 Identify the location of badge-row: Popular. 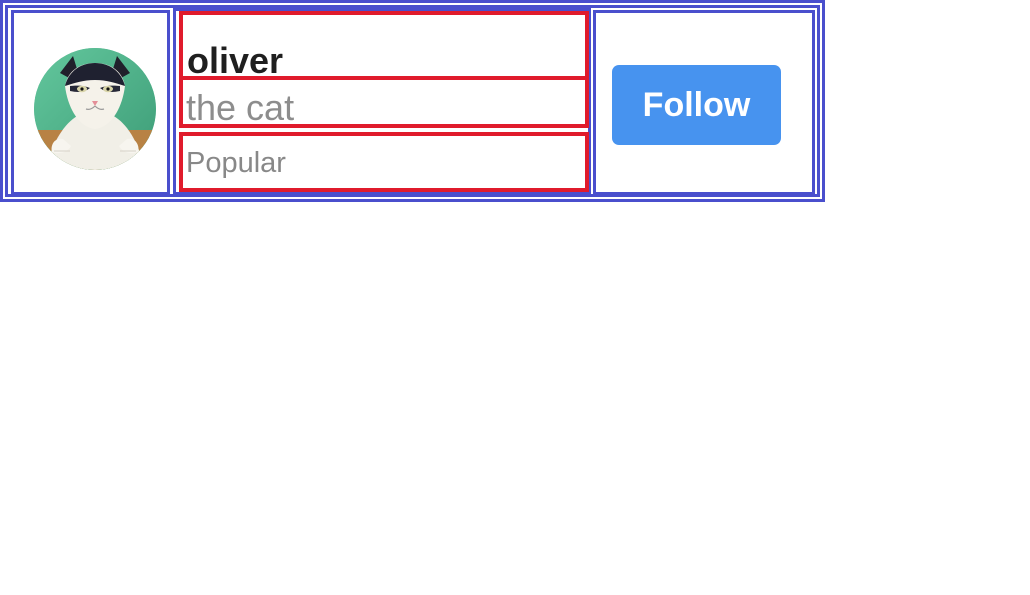
(384, 162).